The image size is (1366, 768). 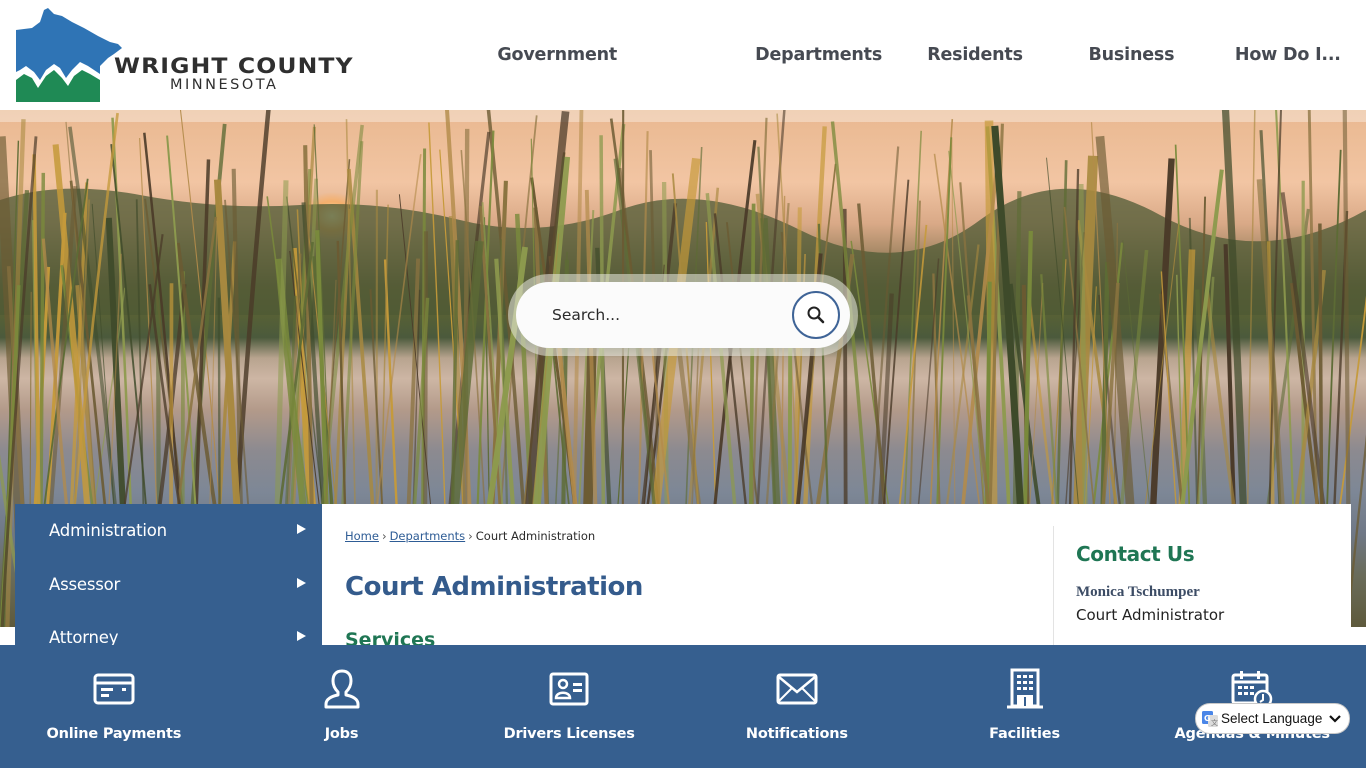 I want to click on quick-link-label: Online Payments, so click(x=114, y=734).